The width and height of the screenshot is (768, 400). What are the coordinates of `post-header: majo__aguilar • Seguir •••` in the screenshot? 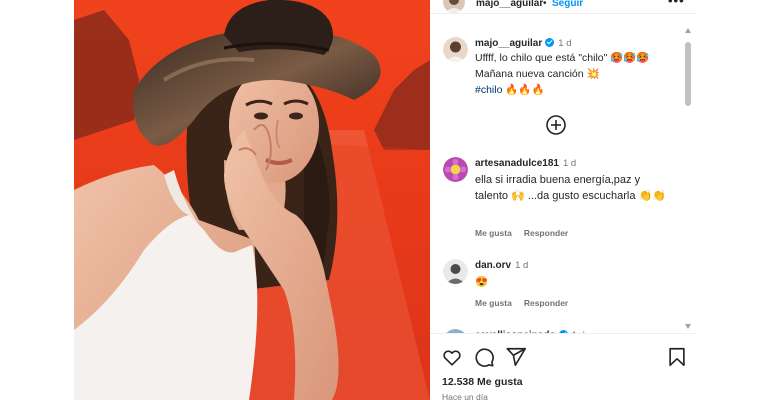 It's located at (563, 7).